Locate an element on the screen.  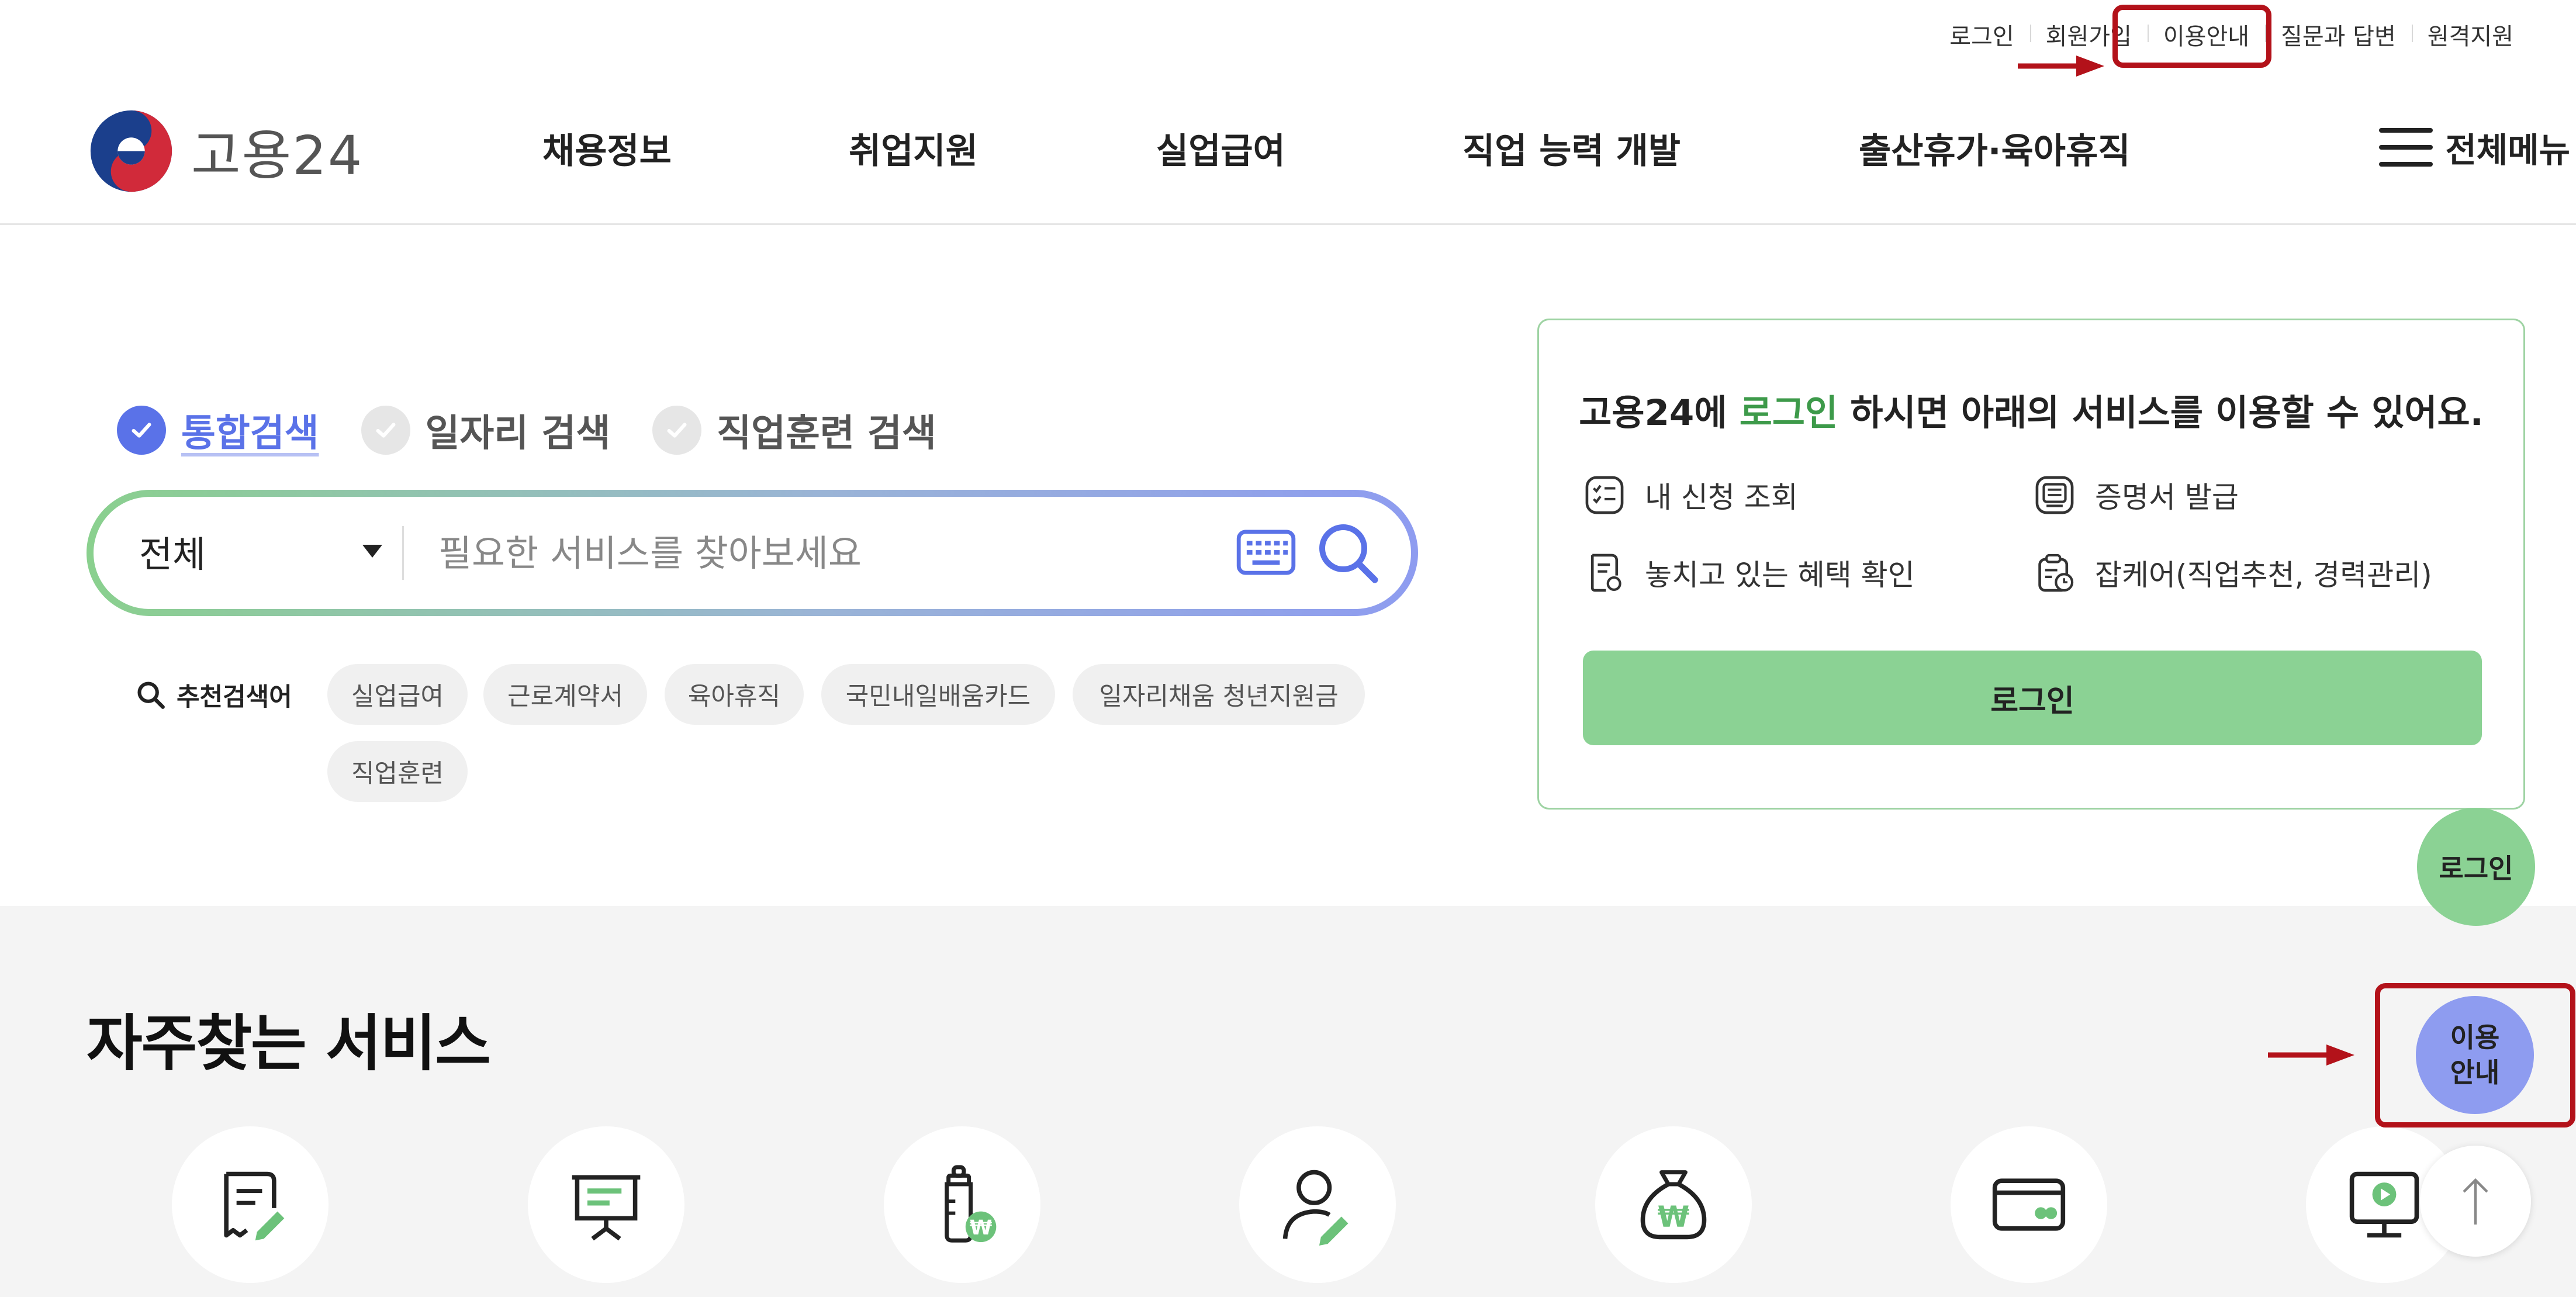
service-profile-edit is located at coordinates (1317, 1204).